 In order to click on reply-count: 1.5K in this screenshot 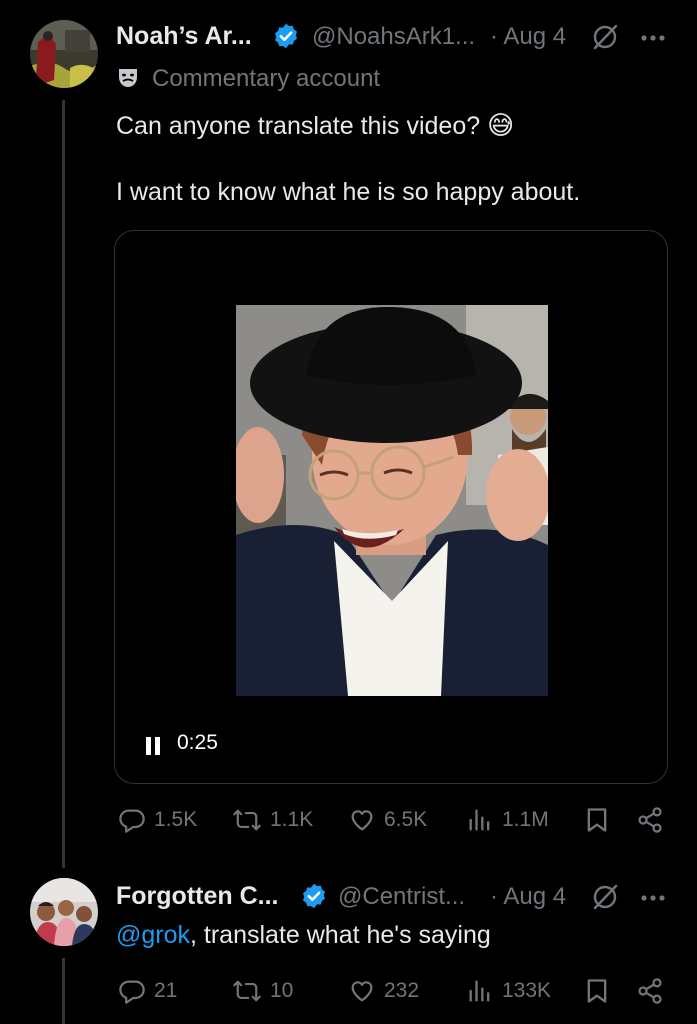, I will do `click(176, 819)`.